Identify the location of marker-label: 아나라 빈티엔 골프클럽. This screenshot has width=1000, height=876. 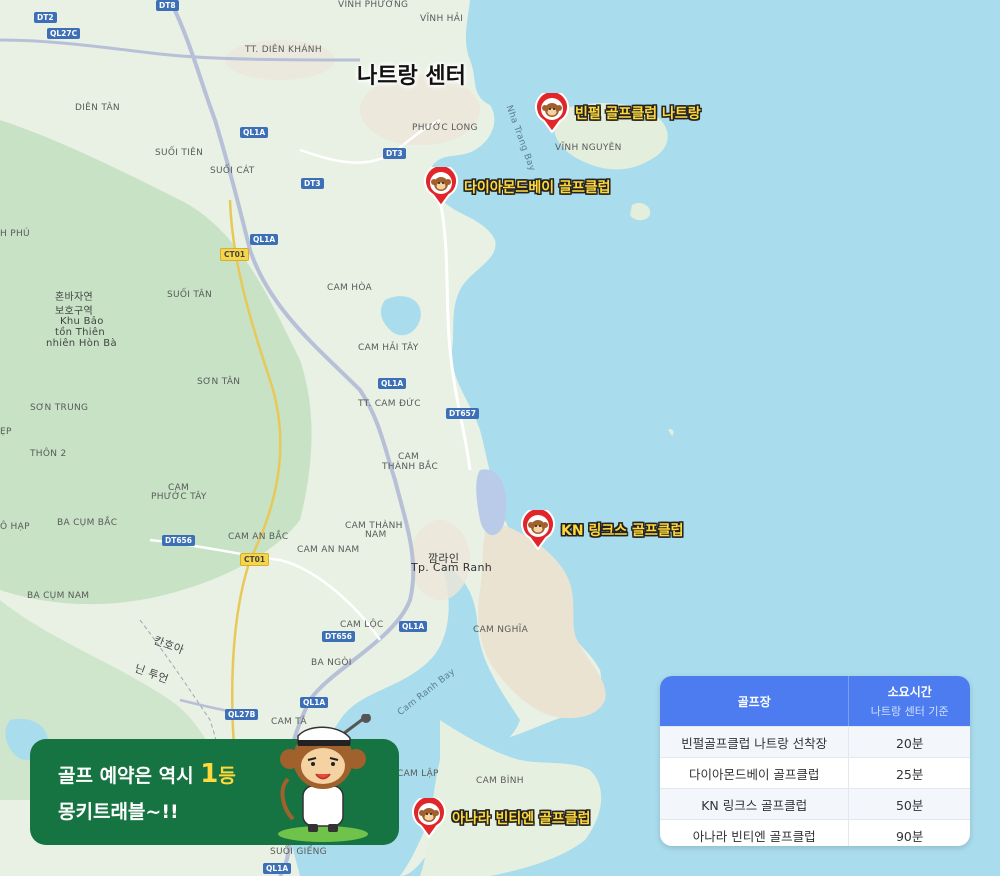
(521, 819).